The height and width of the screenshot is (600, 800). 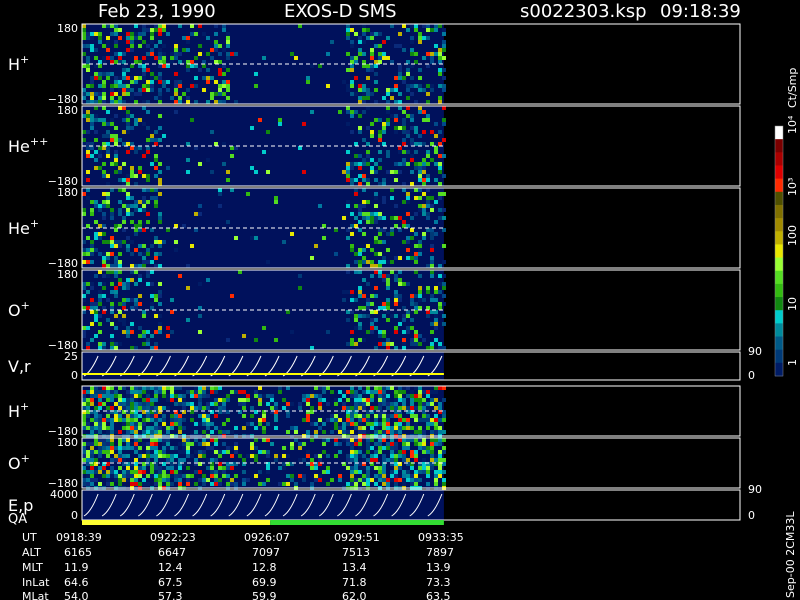 I want to click on colorbar-swatch, so click(x=779, y=172).